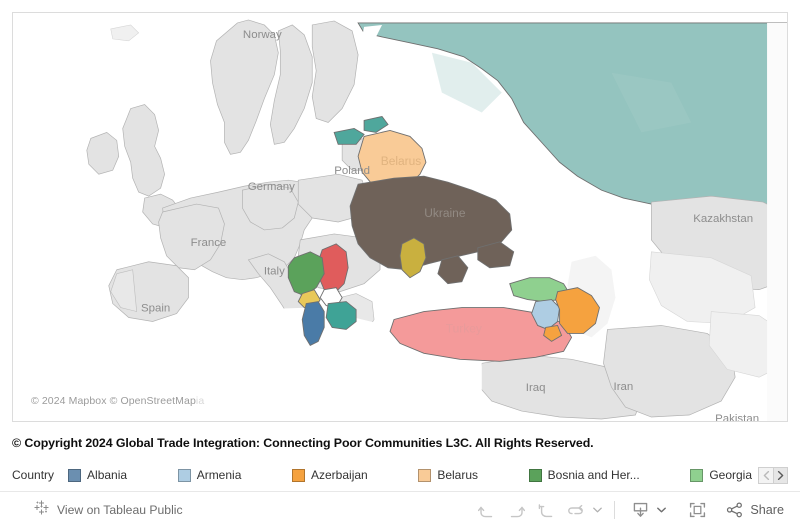  I want to click on undo-icon, so click(486, 510).